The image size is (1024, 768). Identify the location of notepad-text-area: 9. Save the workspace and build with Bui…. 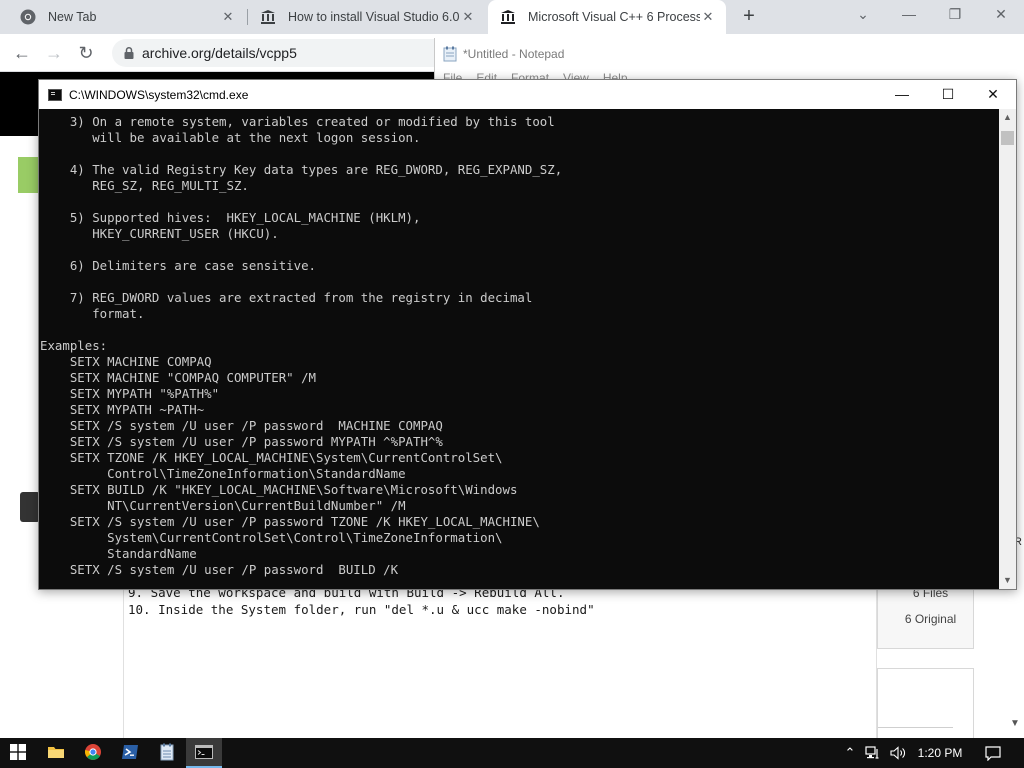
(500, 661).